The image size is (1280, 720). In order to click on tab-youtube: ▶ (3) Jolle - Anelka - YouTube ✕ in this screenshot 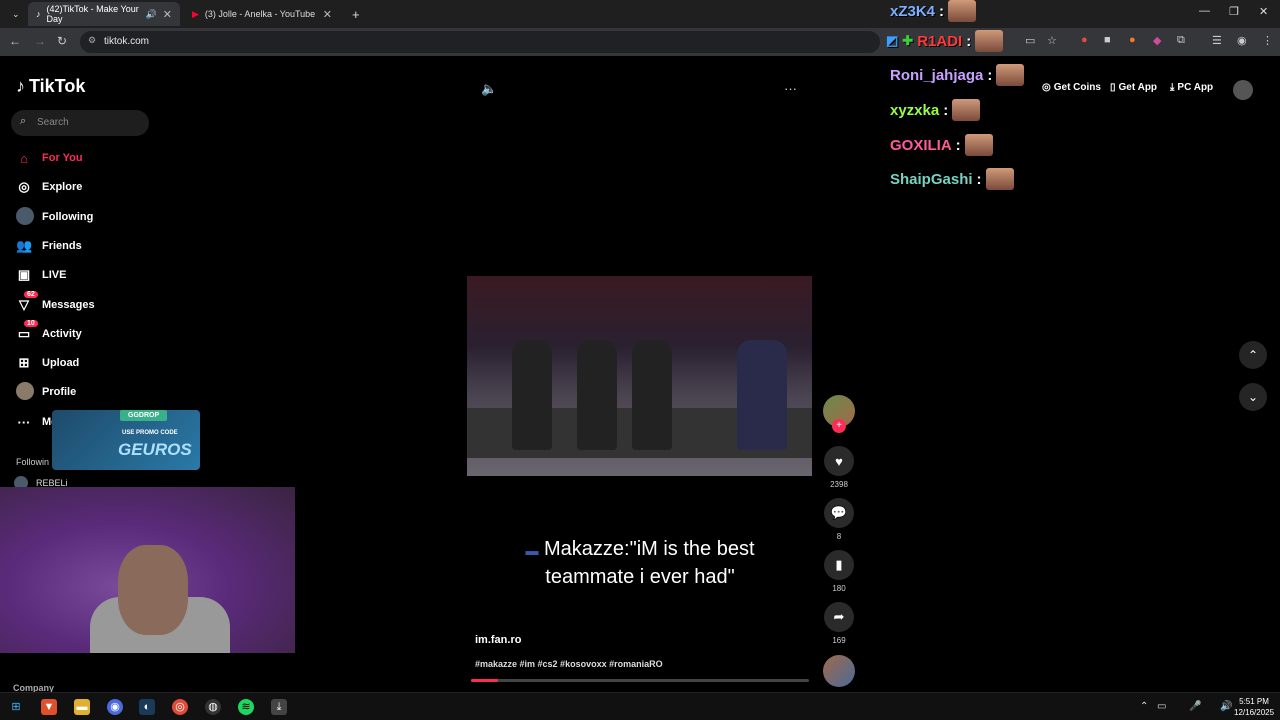, I will do `click(262, 14)`.